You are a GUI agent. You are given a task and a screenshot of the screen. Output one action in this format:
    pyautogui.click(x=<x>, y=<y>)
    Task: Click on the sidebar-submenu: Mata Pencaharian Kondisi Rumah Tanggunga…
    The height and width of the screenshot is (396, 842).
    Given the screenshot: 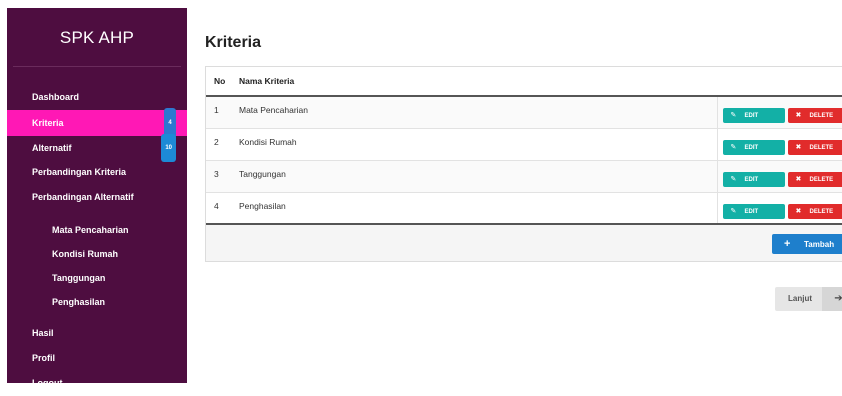 What is the action you would take?
    pyautogui.click(x=97, y=266)
    